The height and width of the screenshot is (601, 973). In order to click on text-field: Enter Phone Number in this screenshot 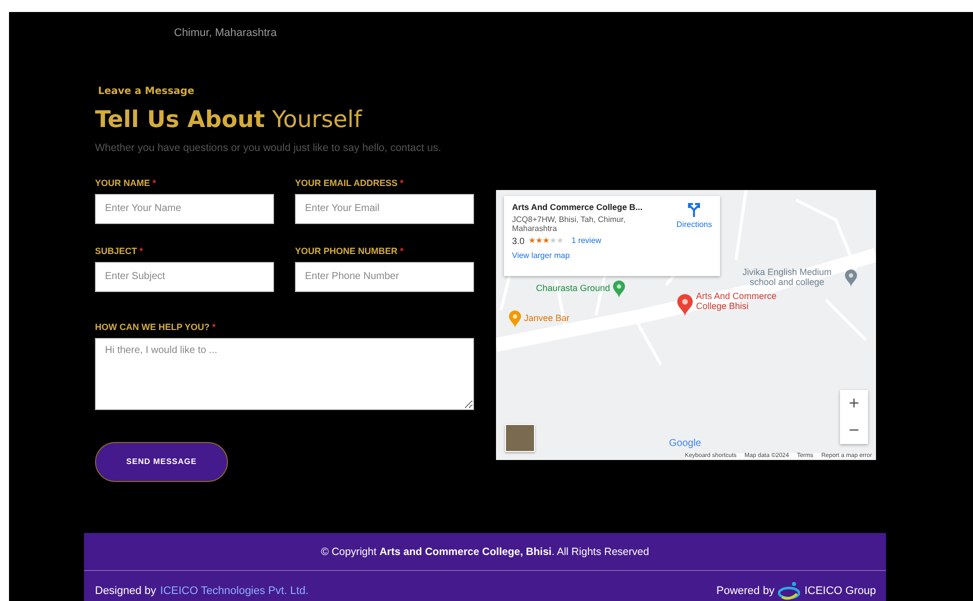, I will do `click(384, 277)`.